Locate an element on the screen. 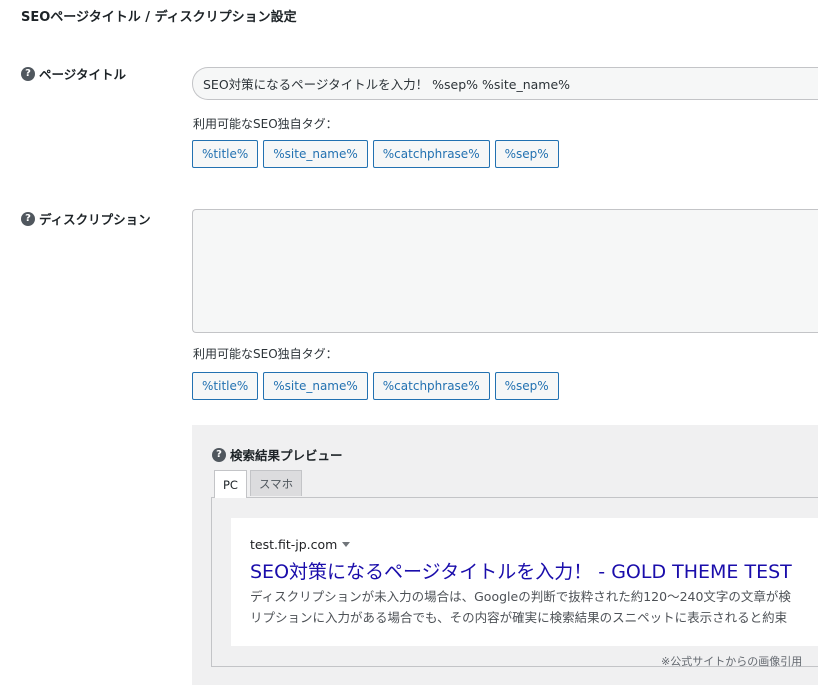 Image resolution: width=818 pixels, height=685 pixels. description-row-label: ? ディスクリプション is located at coordinates (86, 218).